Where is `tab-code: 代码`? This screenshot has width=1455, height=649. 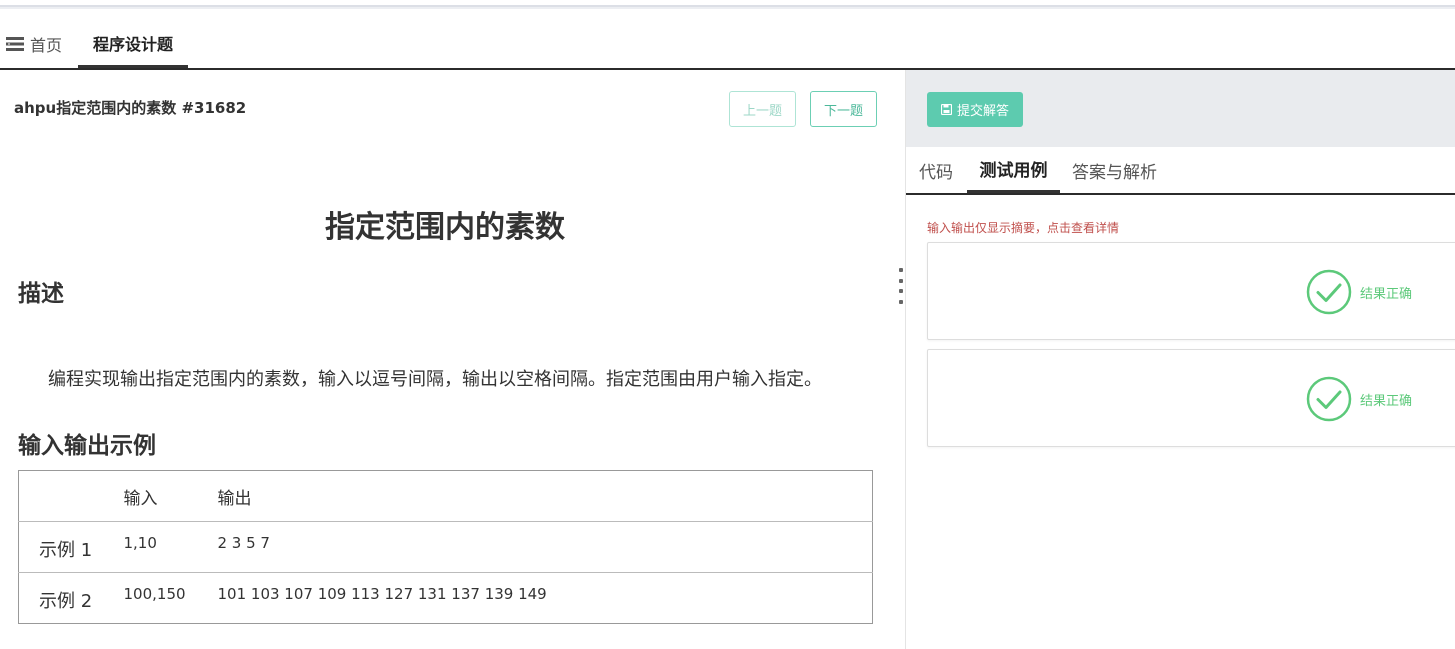 tab-code: 代码 is located at coordinates (936, 170).